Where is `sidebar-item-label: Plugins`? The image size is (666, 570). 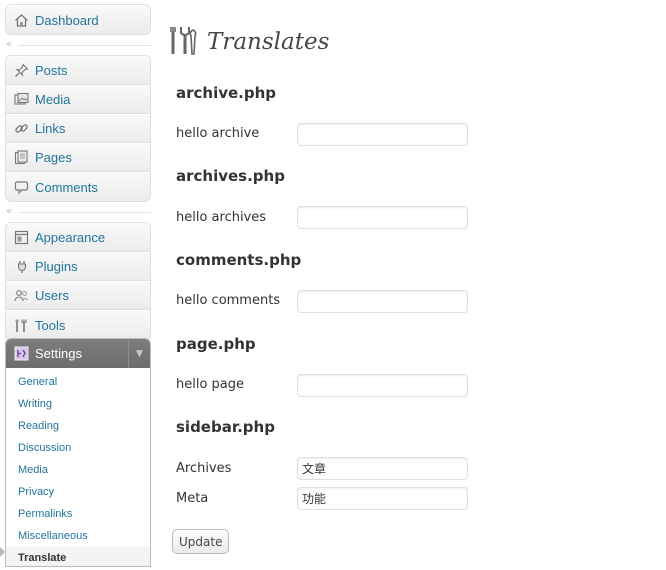 sidebar-item-label: Plugins is located at coordinates (56, 266).